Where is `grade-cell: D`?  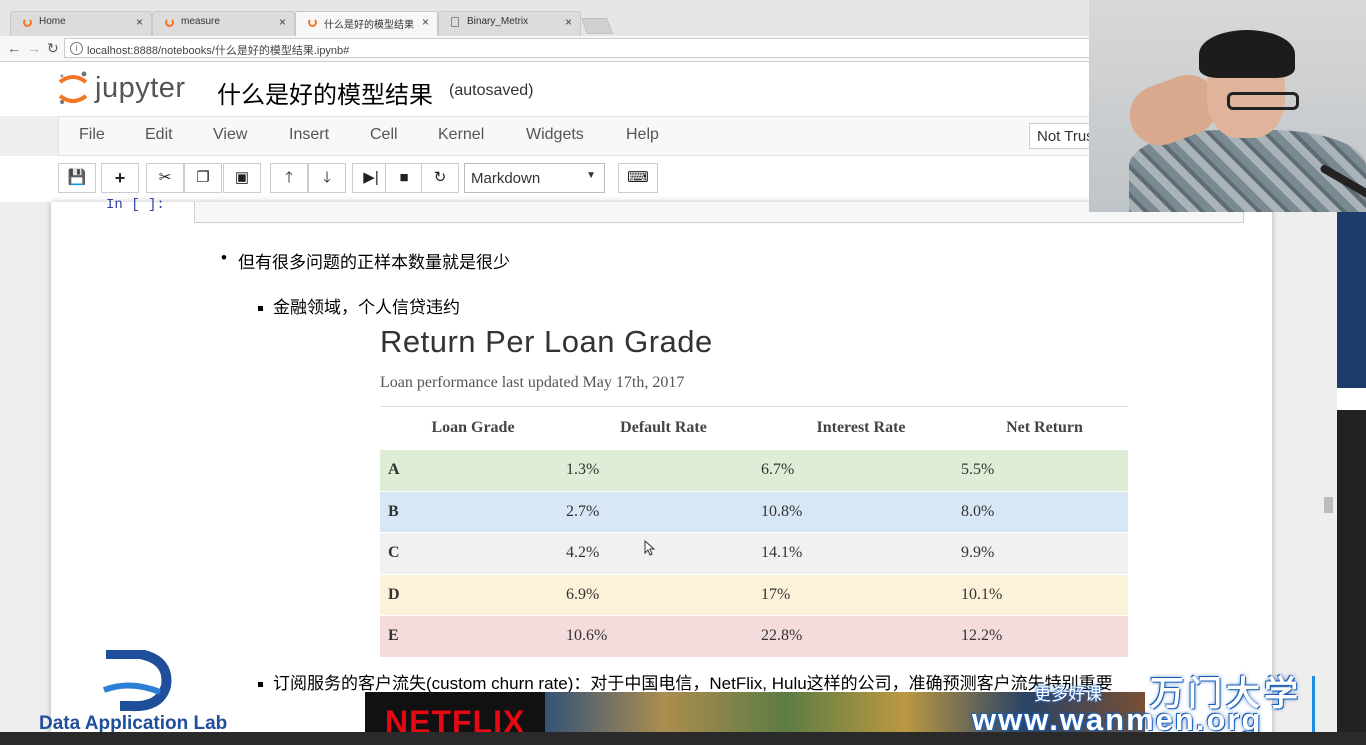 grade-cell: D is located at coordinates (473, 594).